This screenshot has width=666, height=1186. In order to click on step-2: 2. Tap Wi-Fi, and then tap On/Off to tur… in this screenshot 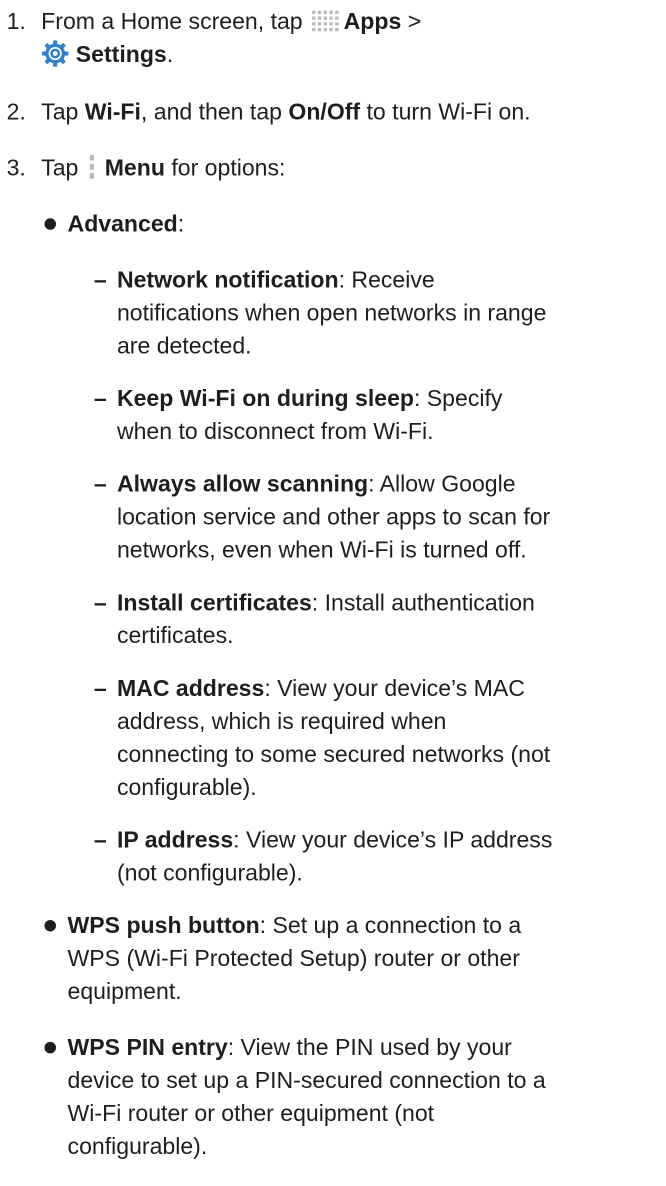, I will do `click(274, 112)`.